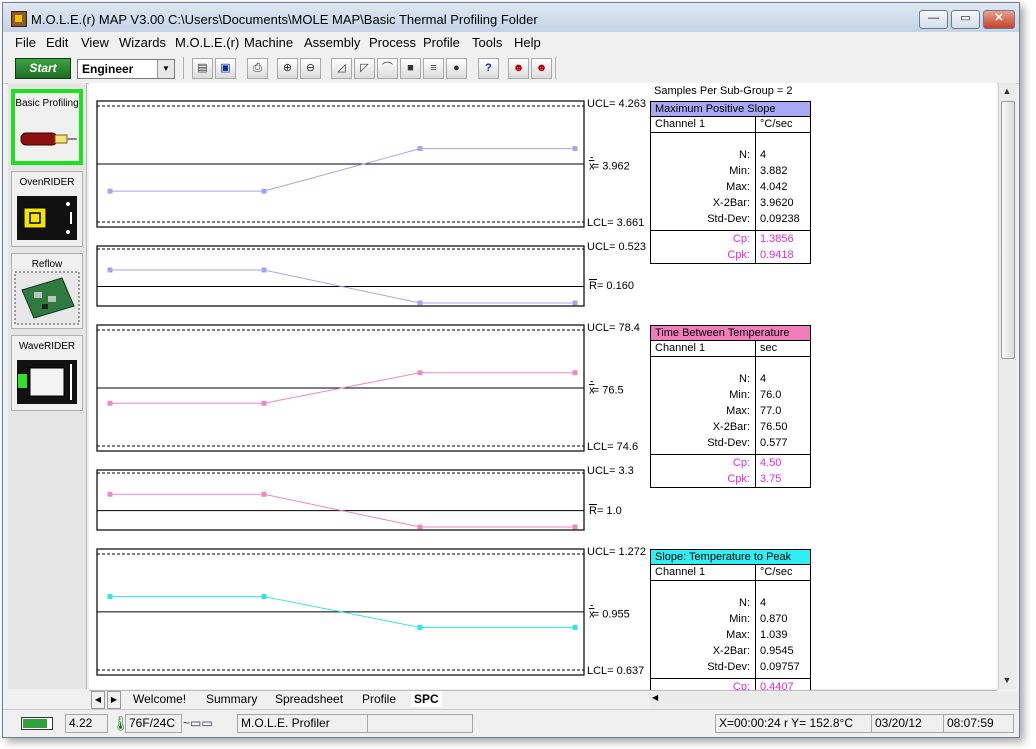 The width and height of the screenshot is (1036, 749). Describe the element at coordinates (1007, 91) in the screenshot. I see `scroll-up-icon: ▲` at that location.